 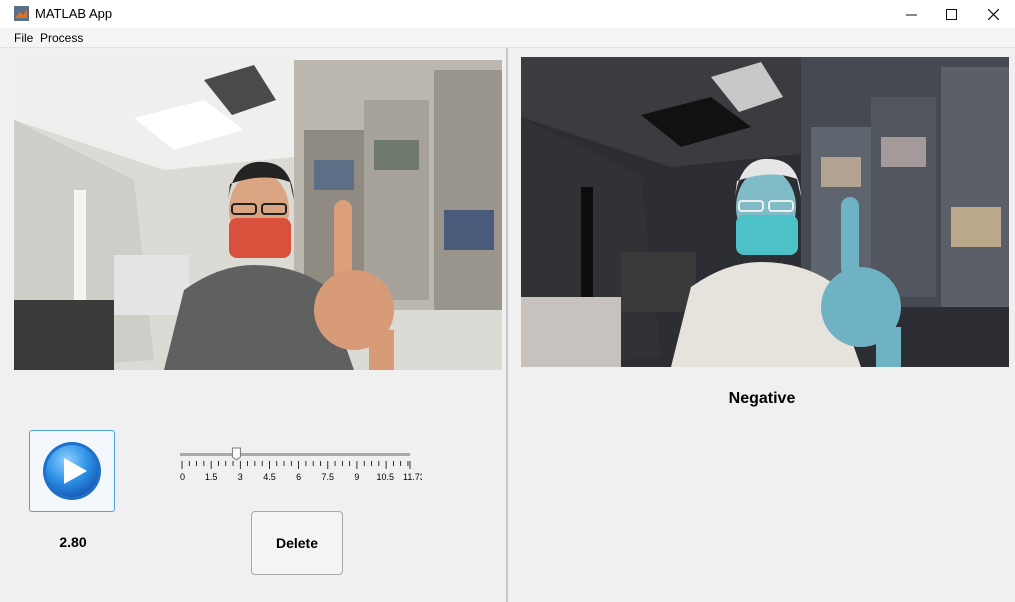 I want to click on play-button, so click(x=72, y=471).